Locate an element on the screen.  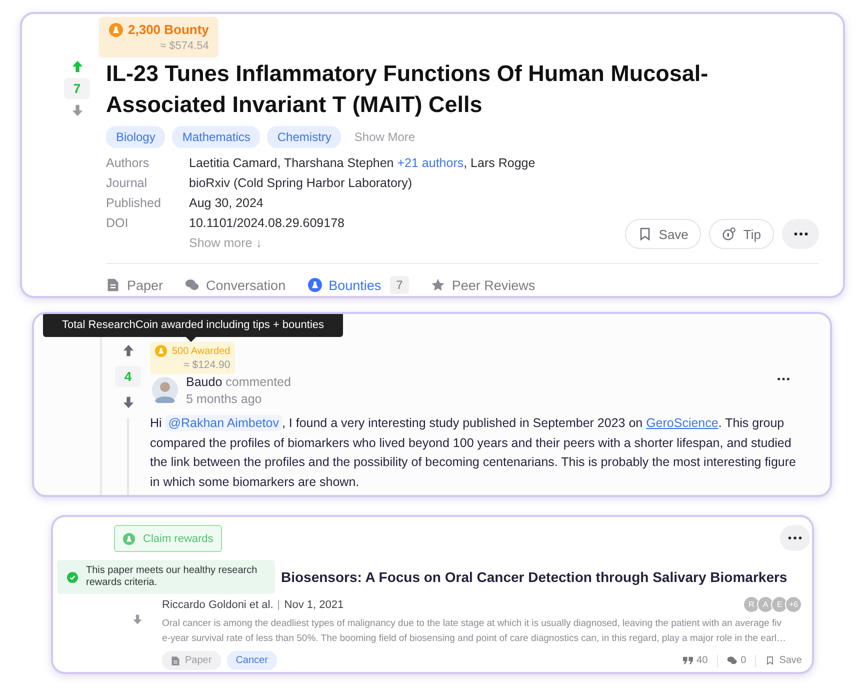
paper-type-chip: Paper is located at coordinates (191, 660).